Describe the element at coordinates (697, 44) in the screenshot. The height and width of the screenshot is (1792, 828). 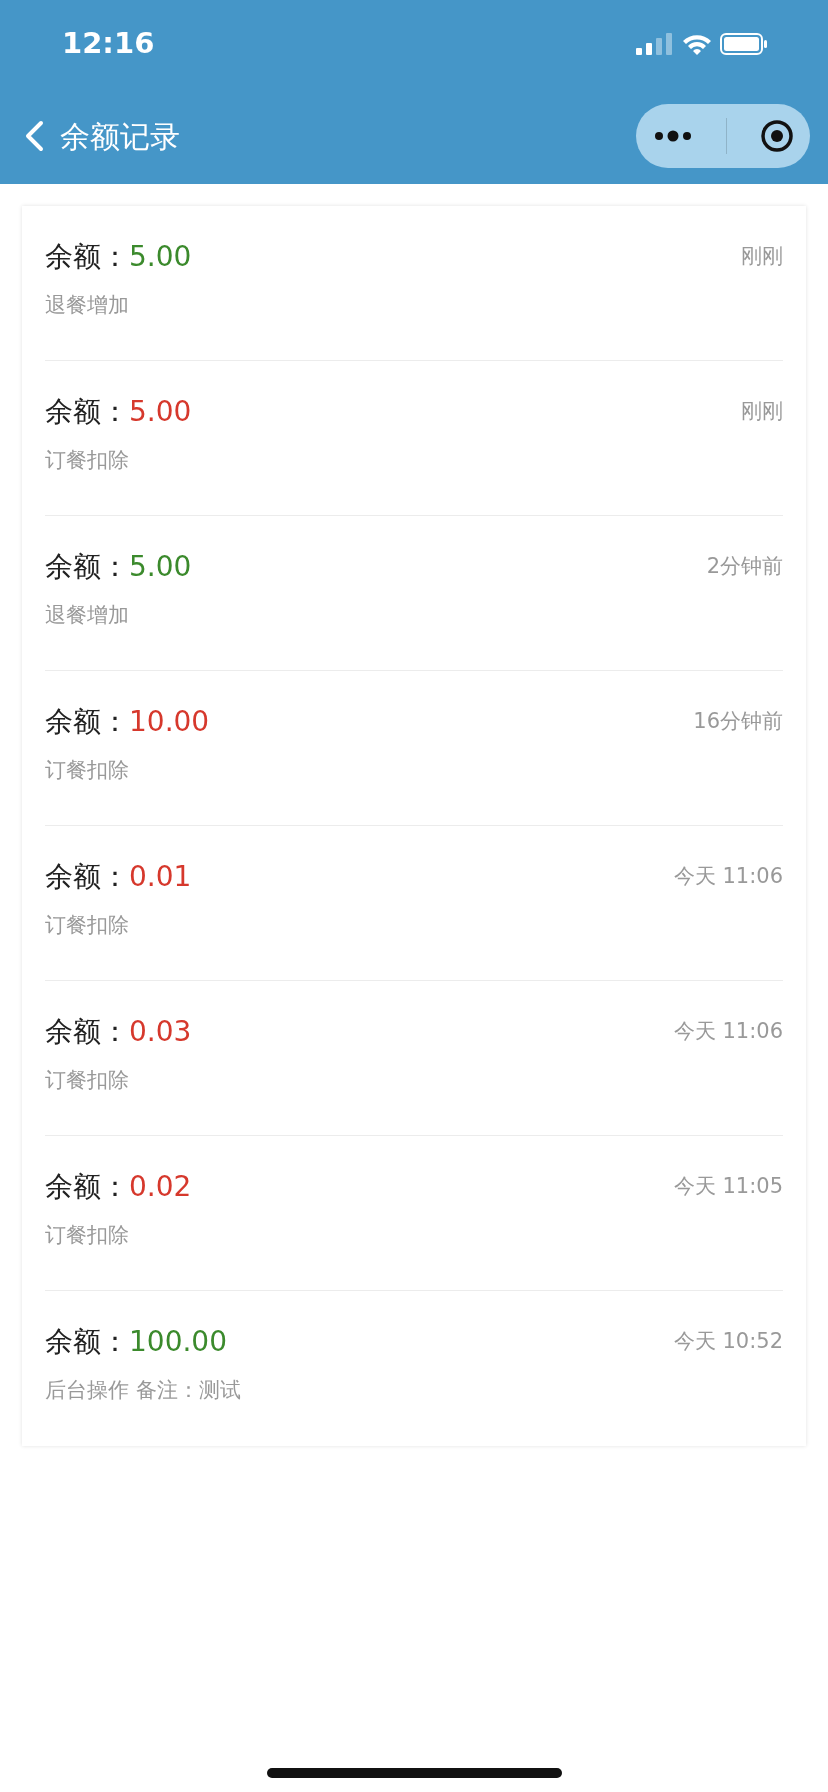
I see `wifi-icon` at that location.